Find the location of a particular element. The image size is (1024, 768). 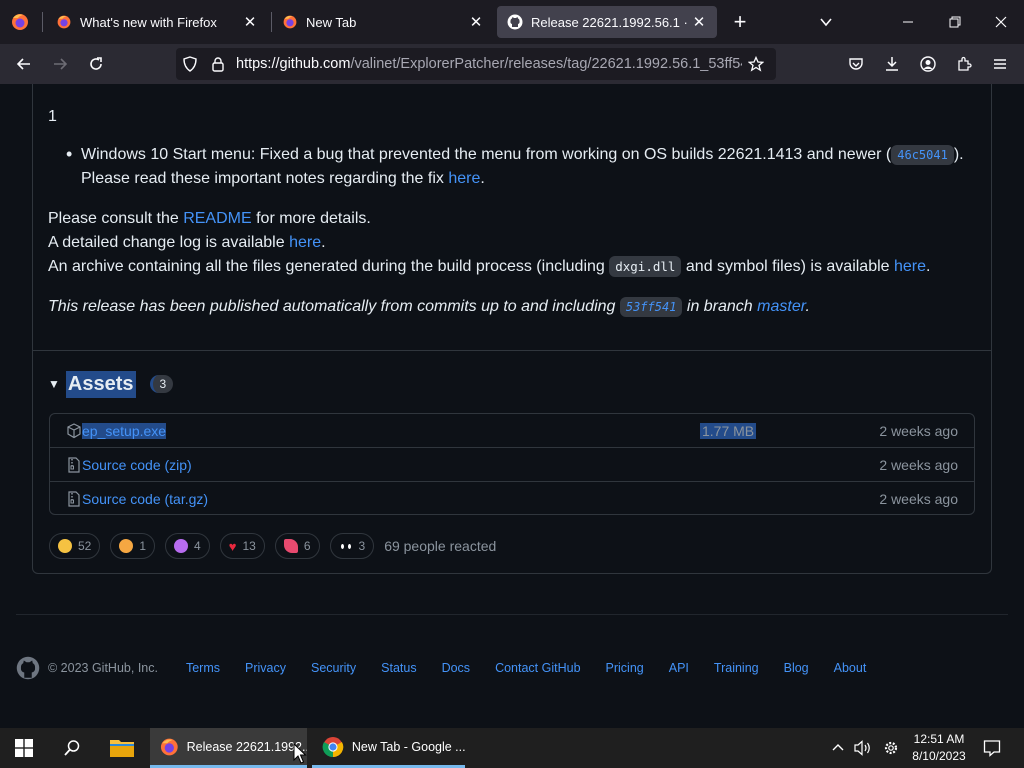

reaction-hooray: 4 is located at coordinates (187, 546).